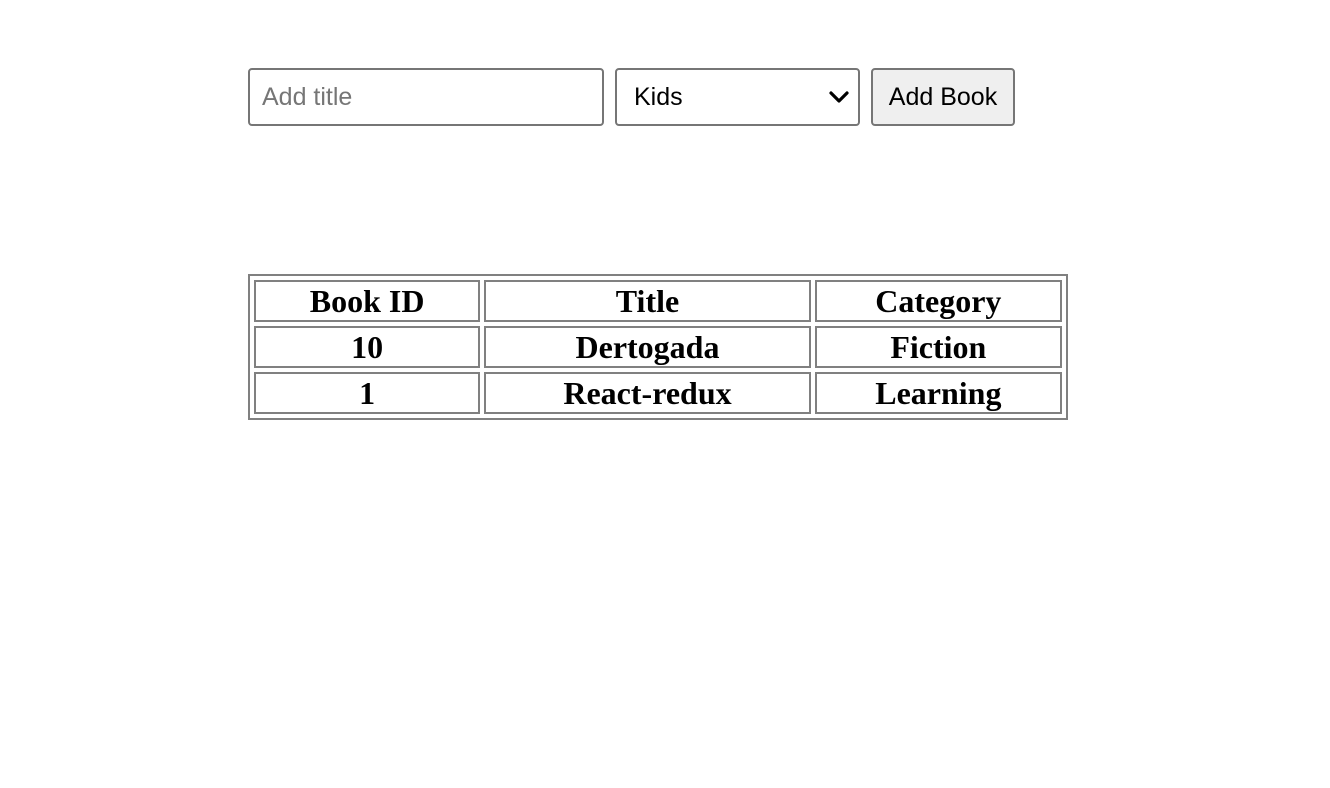  I want to click on cell-book-id: 1, so click(367, 393).